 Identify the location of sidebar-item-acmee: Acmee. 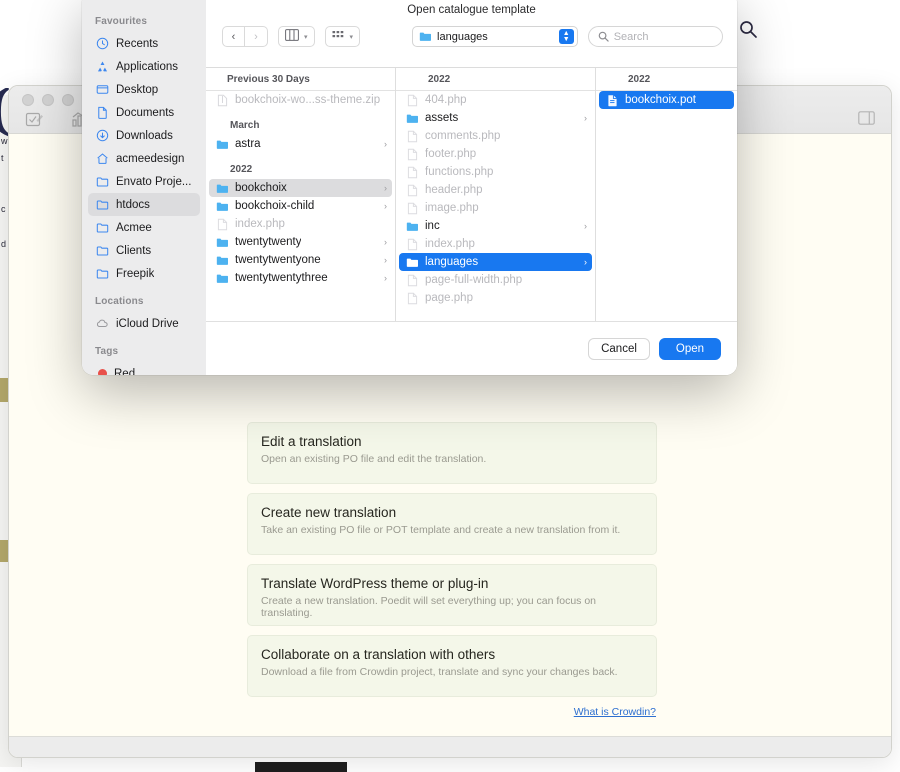
(144, 227).